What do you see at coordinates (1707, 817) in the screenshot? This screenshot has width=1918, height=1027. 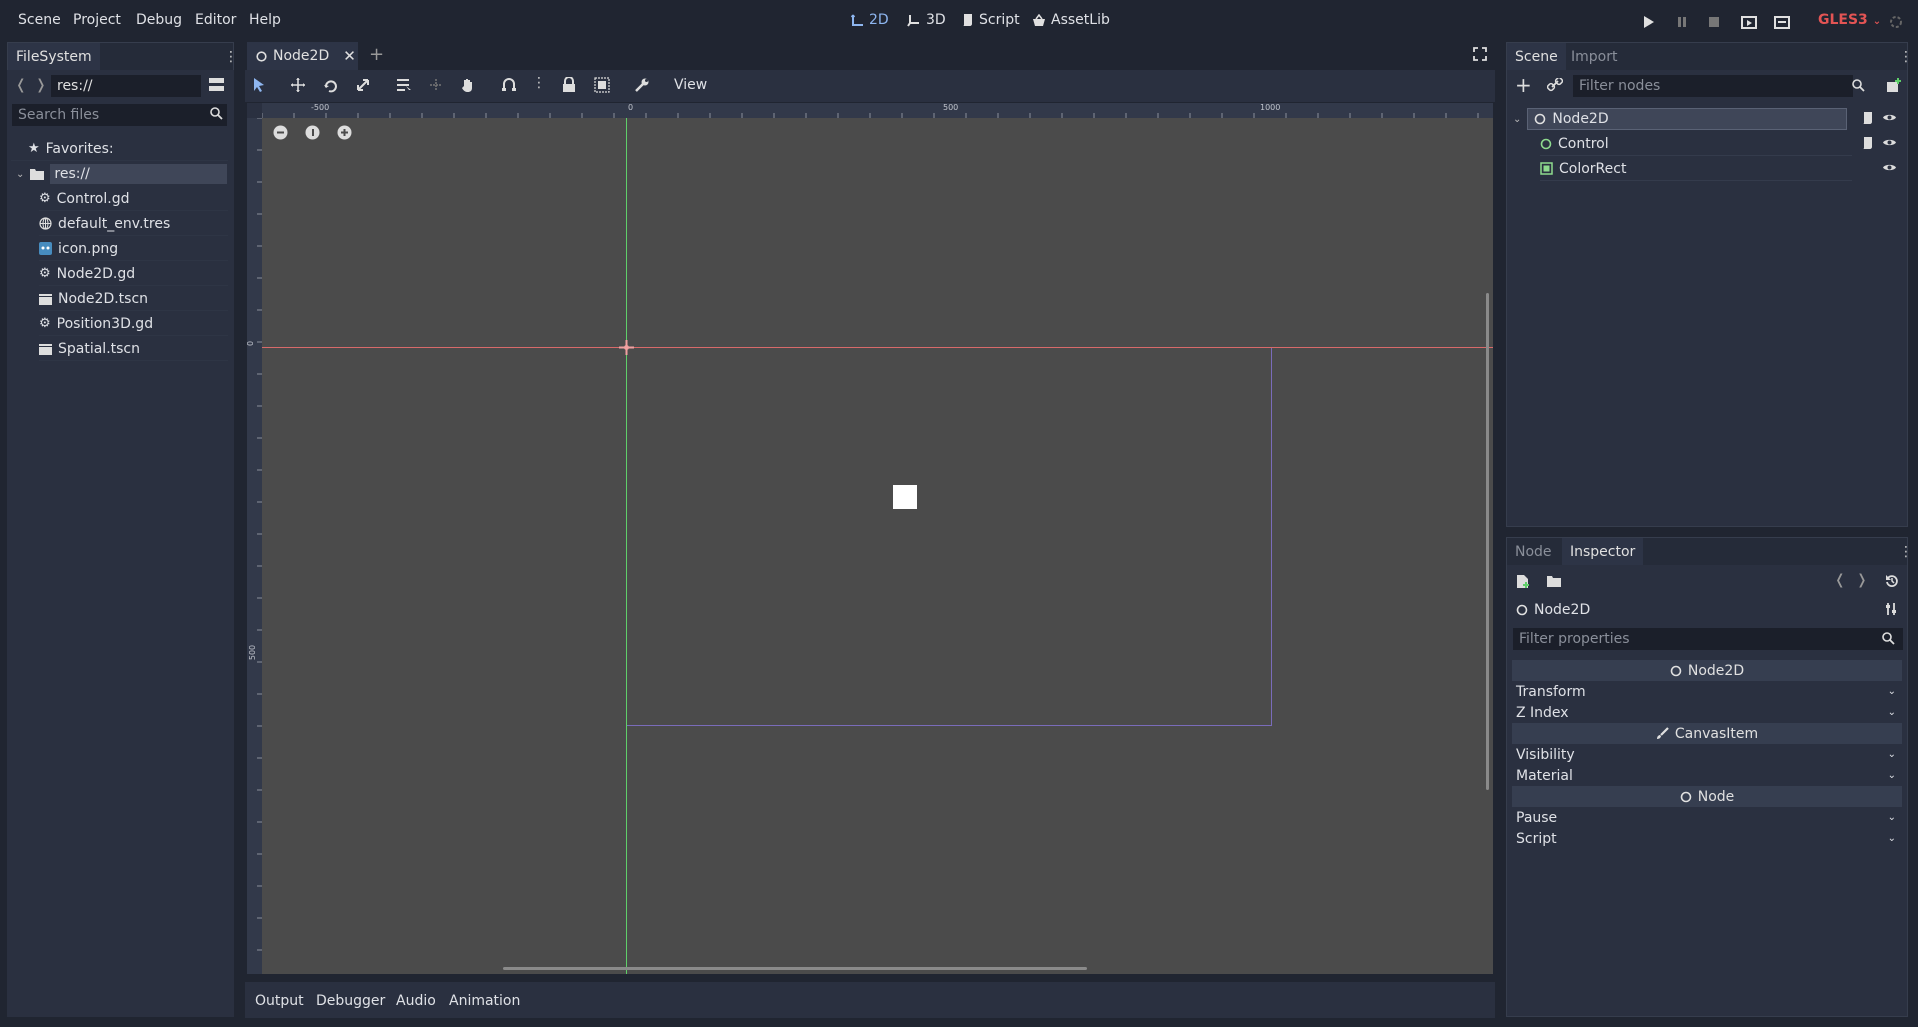 I see `property-pause: Pause ⌄` at bounding box center [1707, 817].